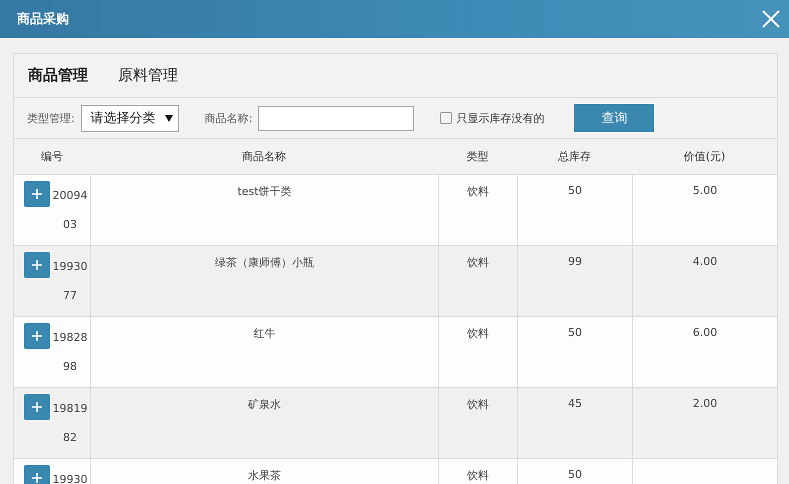 This screenshot has width=789, height=484. Describe the element at coordinates (264, 405) in the screenshot. I see `table-cell-text: 矿泉水` at that location.